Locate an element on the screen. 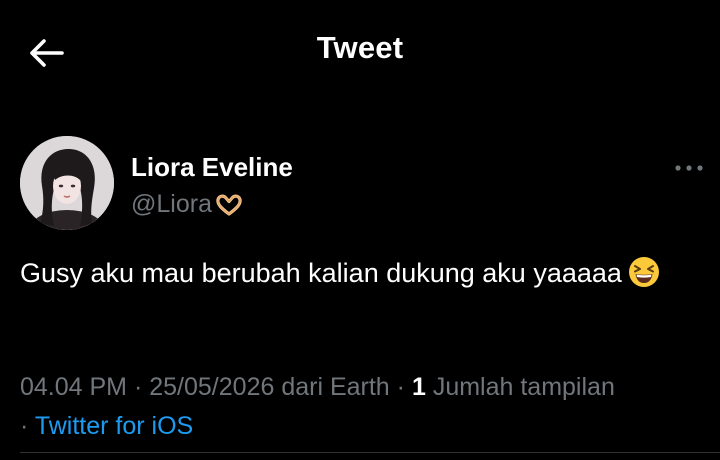 The image size is (720, 460). heart-hands-emoji is located at coordinates (229, 205).